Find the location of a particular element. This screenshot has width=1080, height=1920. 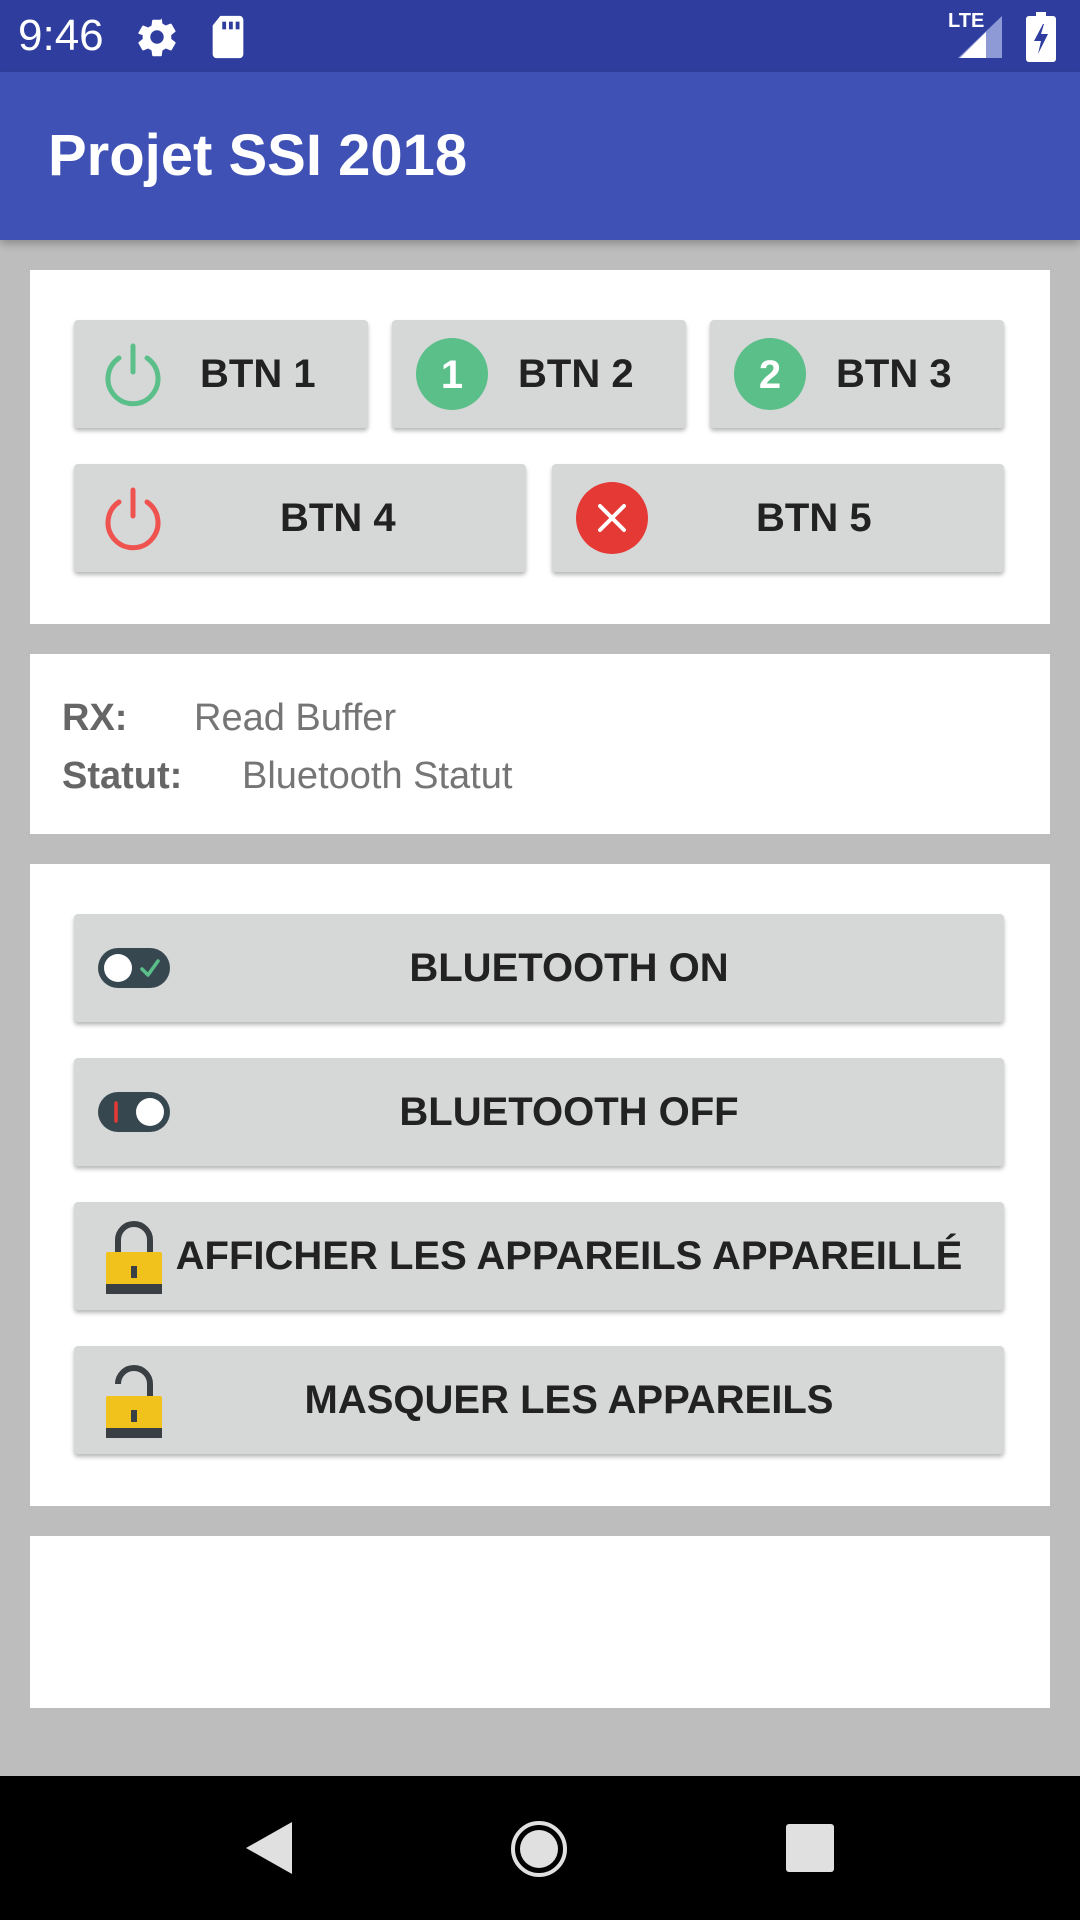

home-icon is located at coordinates (539, 1849).